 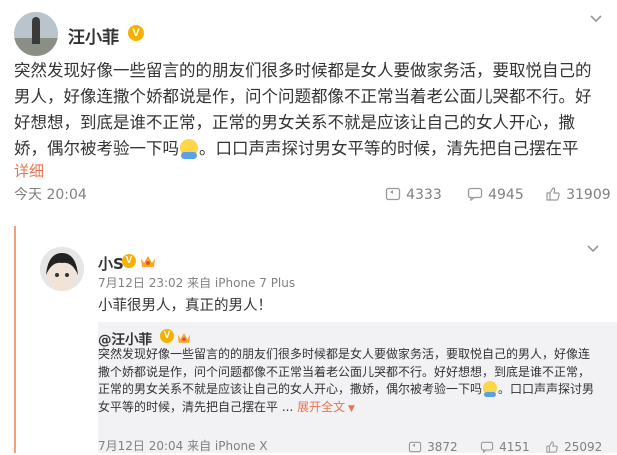 What do you see at coordinates (424, 195) in the screenshot?
I see `repost-count: 4333` at bounding box center [424, 195].